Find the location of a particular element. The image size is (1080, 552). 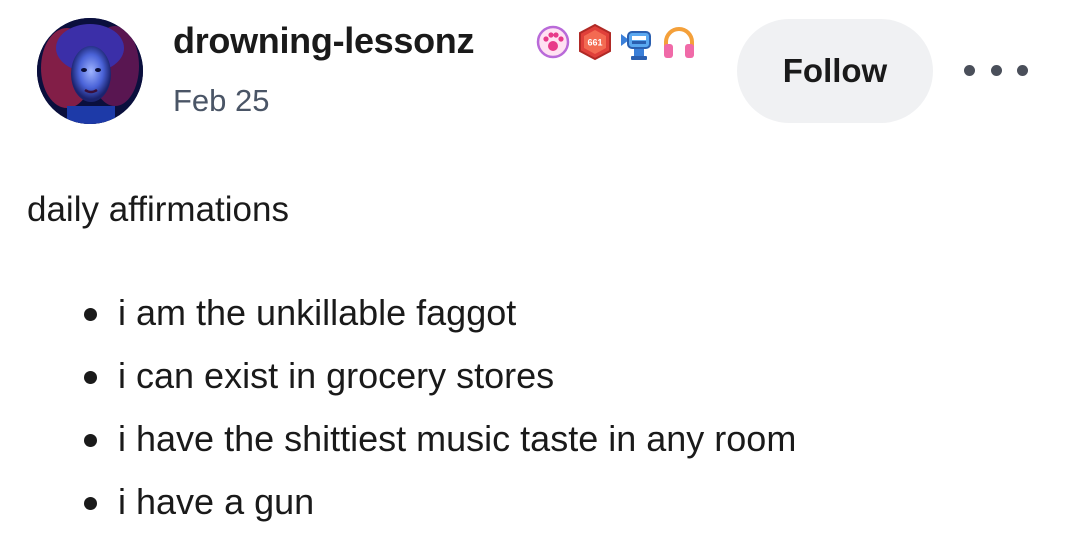

badge-row: 661 is located at coordinates (616, 42).